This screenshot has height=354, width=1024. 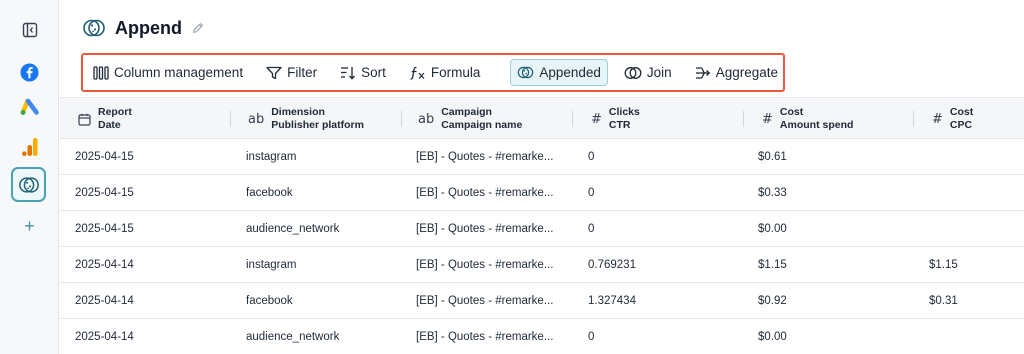 I want to click on add-icon: +, so click(x=29, y=225).